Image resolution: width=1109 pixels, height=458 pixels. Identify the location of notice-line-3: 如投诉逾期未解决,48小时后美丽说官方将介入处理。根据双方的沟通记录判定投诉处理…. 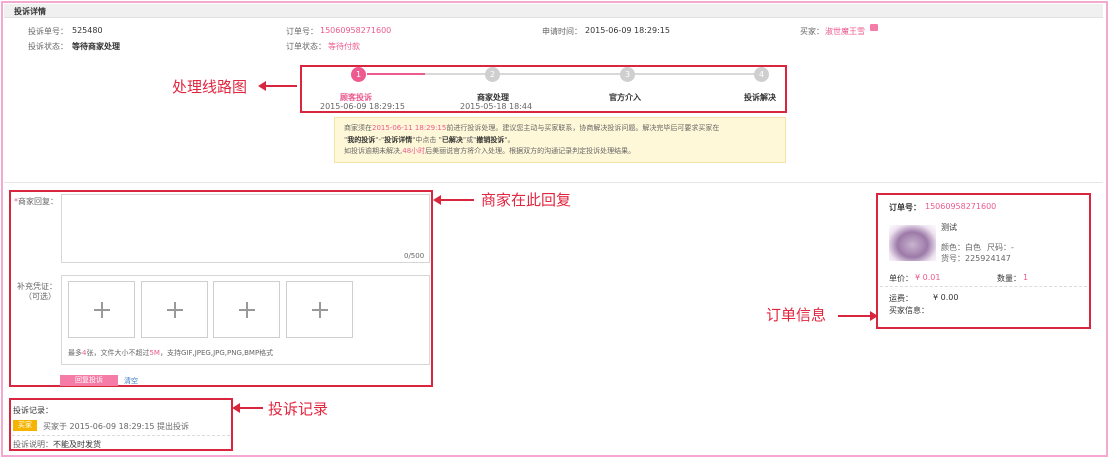
(490, 151).